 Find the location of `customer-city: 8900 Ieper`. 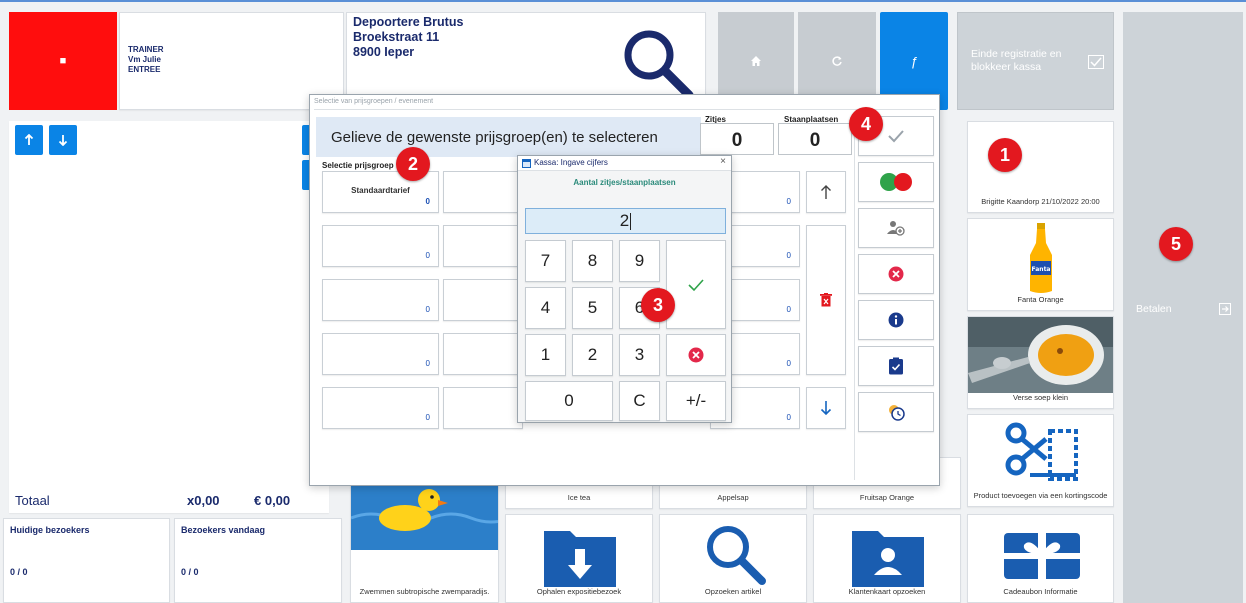

customer-city: 8900 Ieper is located at coordinates (384, 52).